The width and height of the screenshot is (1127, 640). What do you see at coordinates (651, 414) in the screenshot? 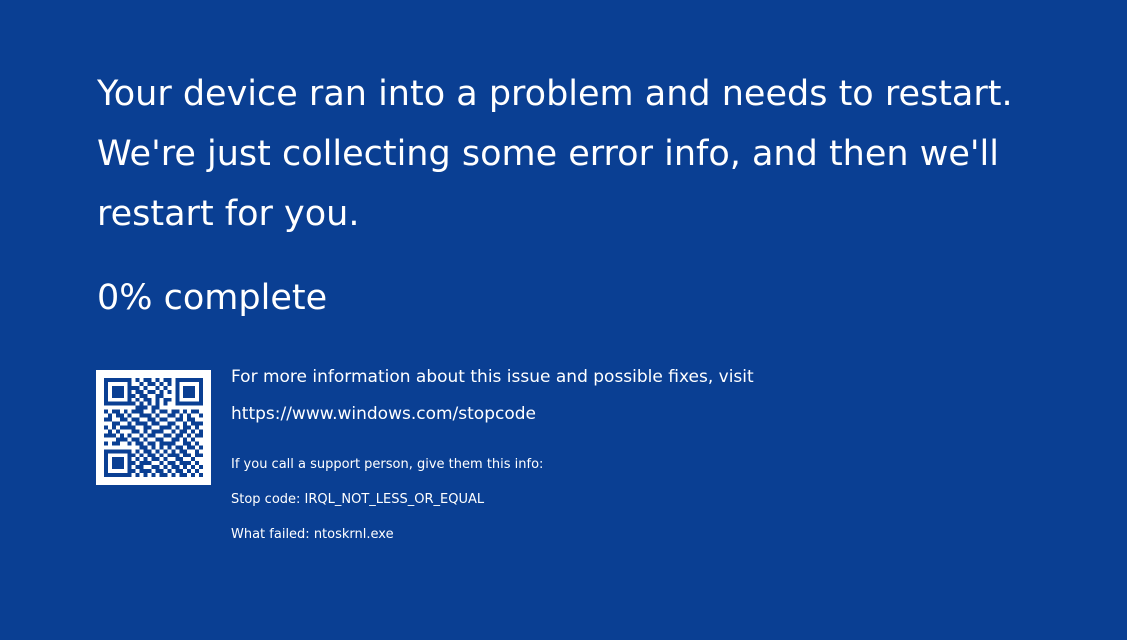
I see `stopcode-url: https://www.windows.com/stopcode` at bounding box center [651, 414].